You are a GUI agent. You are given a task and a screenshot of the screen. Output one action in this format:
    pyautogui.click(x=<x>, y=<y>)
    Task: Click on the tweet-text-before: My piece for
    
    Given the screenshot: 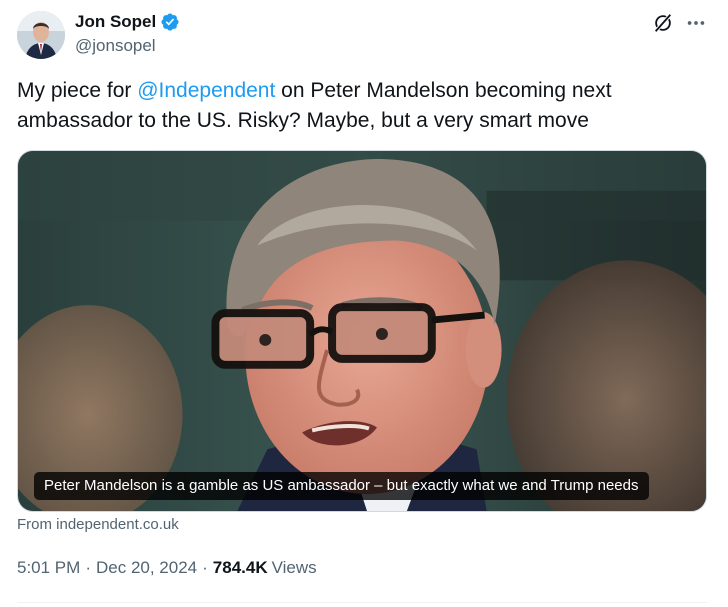 What is the action you would take?
    pyautogui.click(x=77, y=90)
    